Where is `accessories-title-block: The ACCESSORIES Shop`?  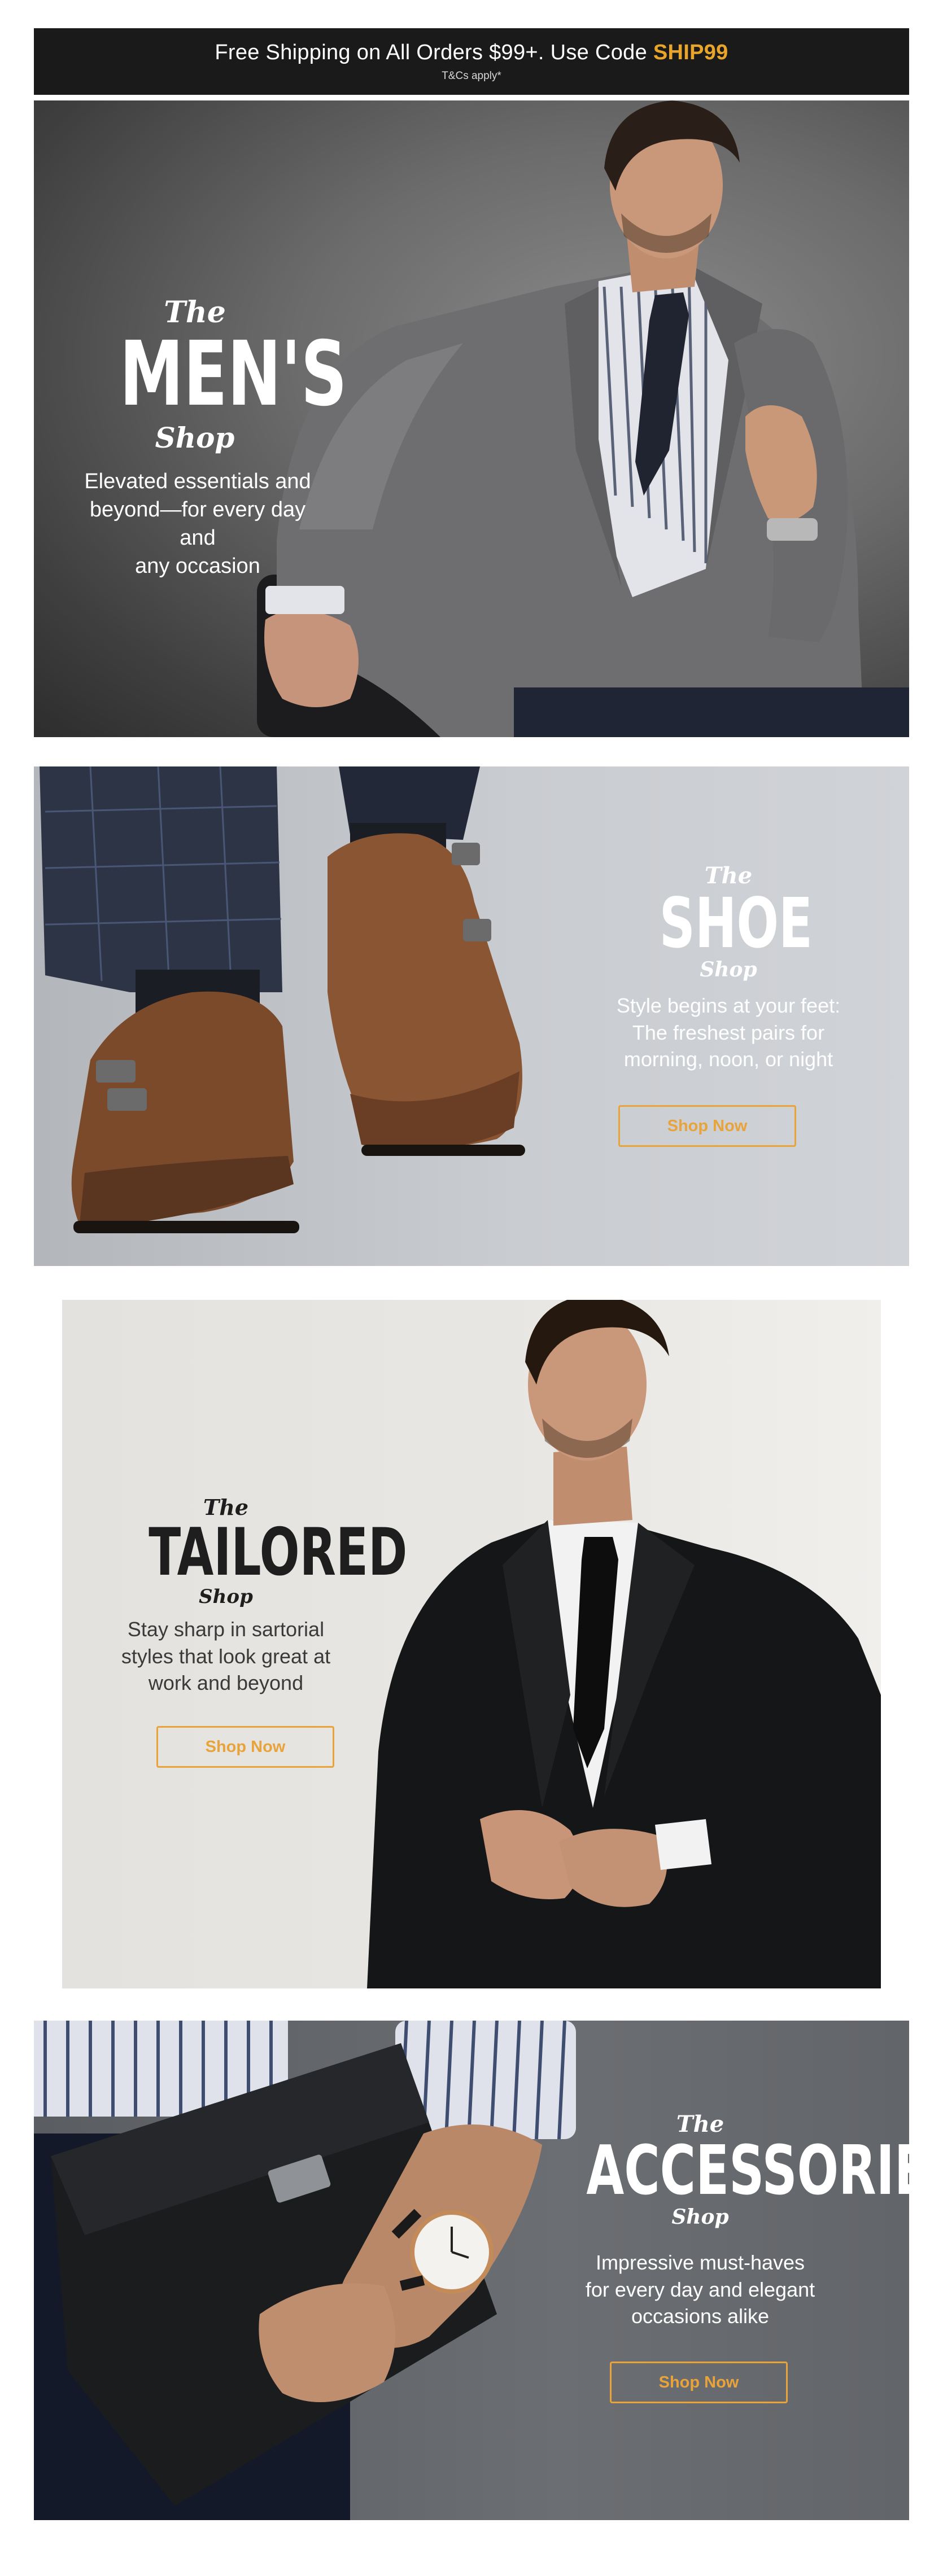 accessories-title-block: The ACCESSORIES Shop is located at coordinates (725, 2170).